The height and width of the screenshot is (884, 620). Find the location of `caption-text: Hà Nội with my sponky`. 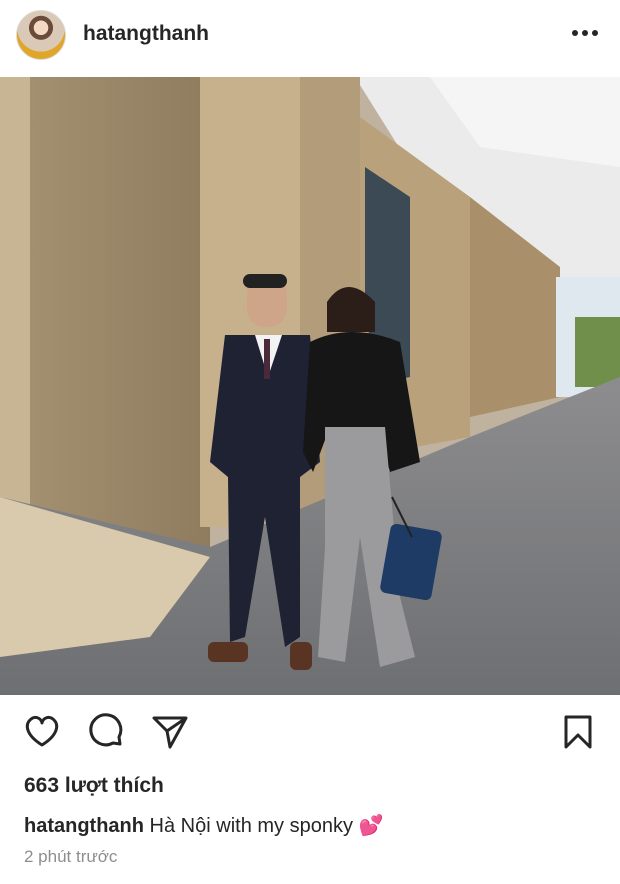

caption-text: Hà Nội with my sponky is located at coordinates (251, 826).